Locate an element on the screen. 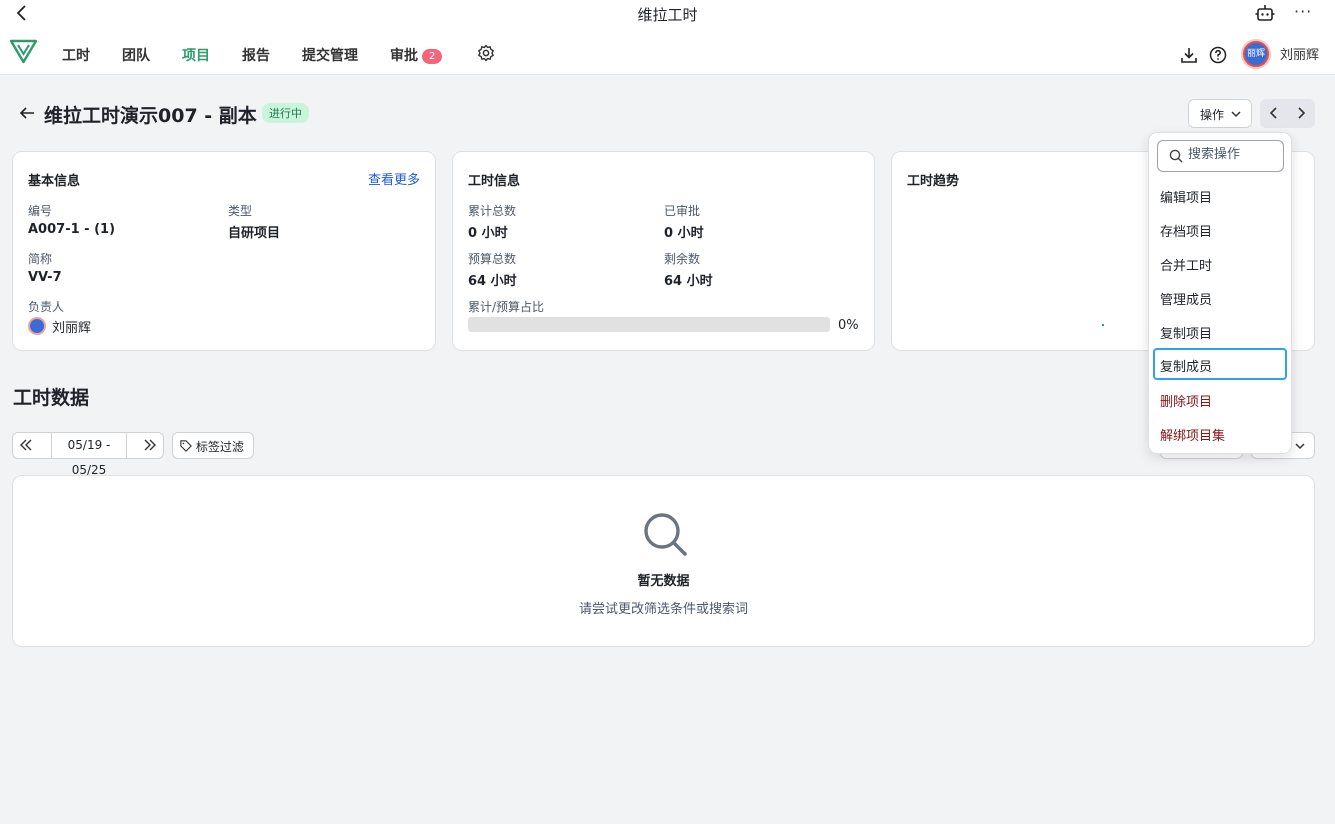 This screenshot has width=1335, height=824. prev-week-button is located at coordinates (26, 450).